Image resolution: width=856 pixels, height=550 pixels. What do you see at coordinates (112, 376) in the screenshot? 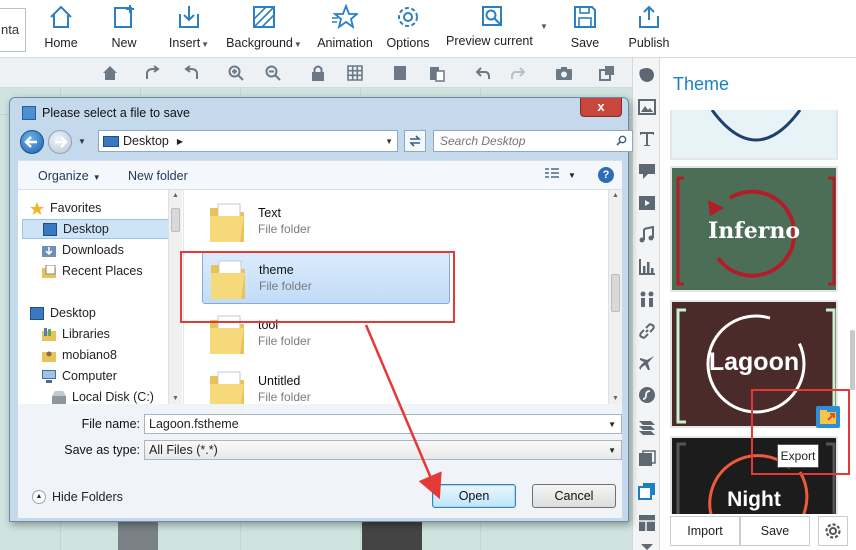
I see `nav-item-computer: Computer` at bounding box center [112, 376].